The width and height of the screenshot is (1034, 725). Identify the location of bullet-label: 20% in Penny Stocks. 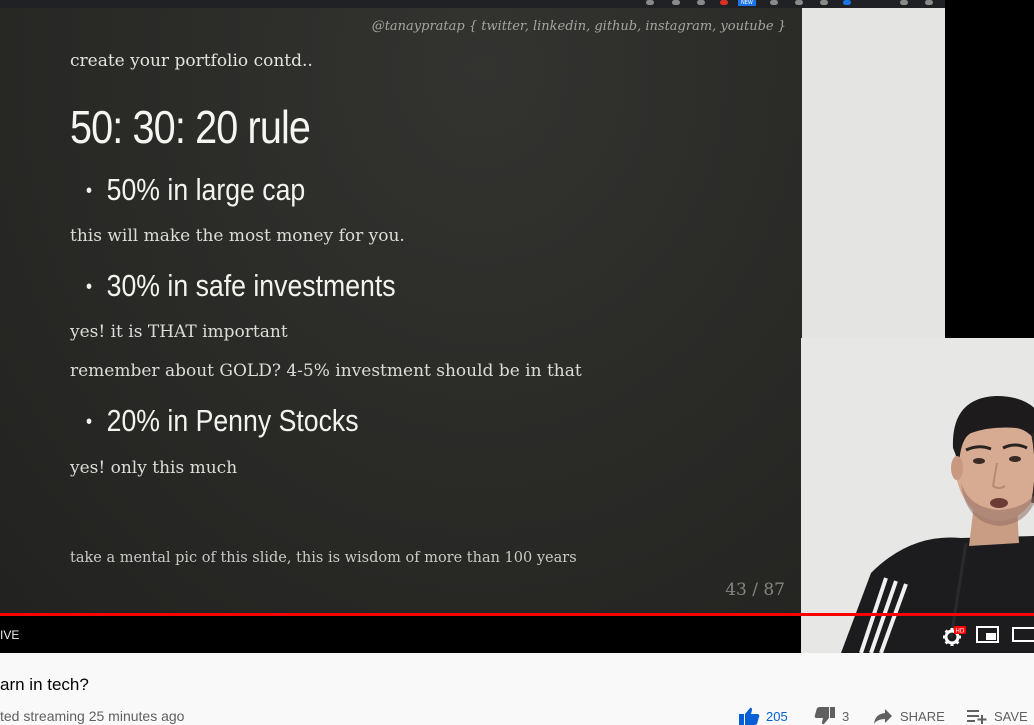
(232, 420).